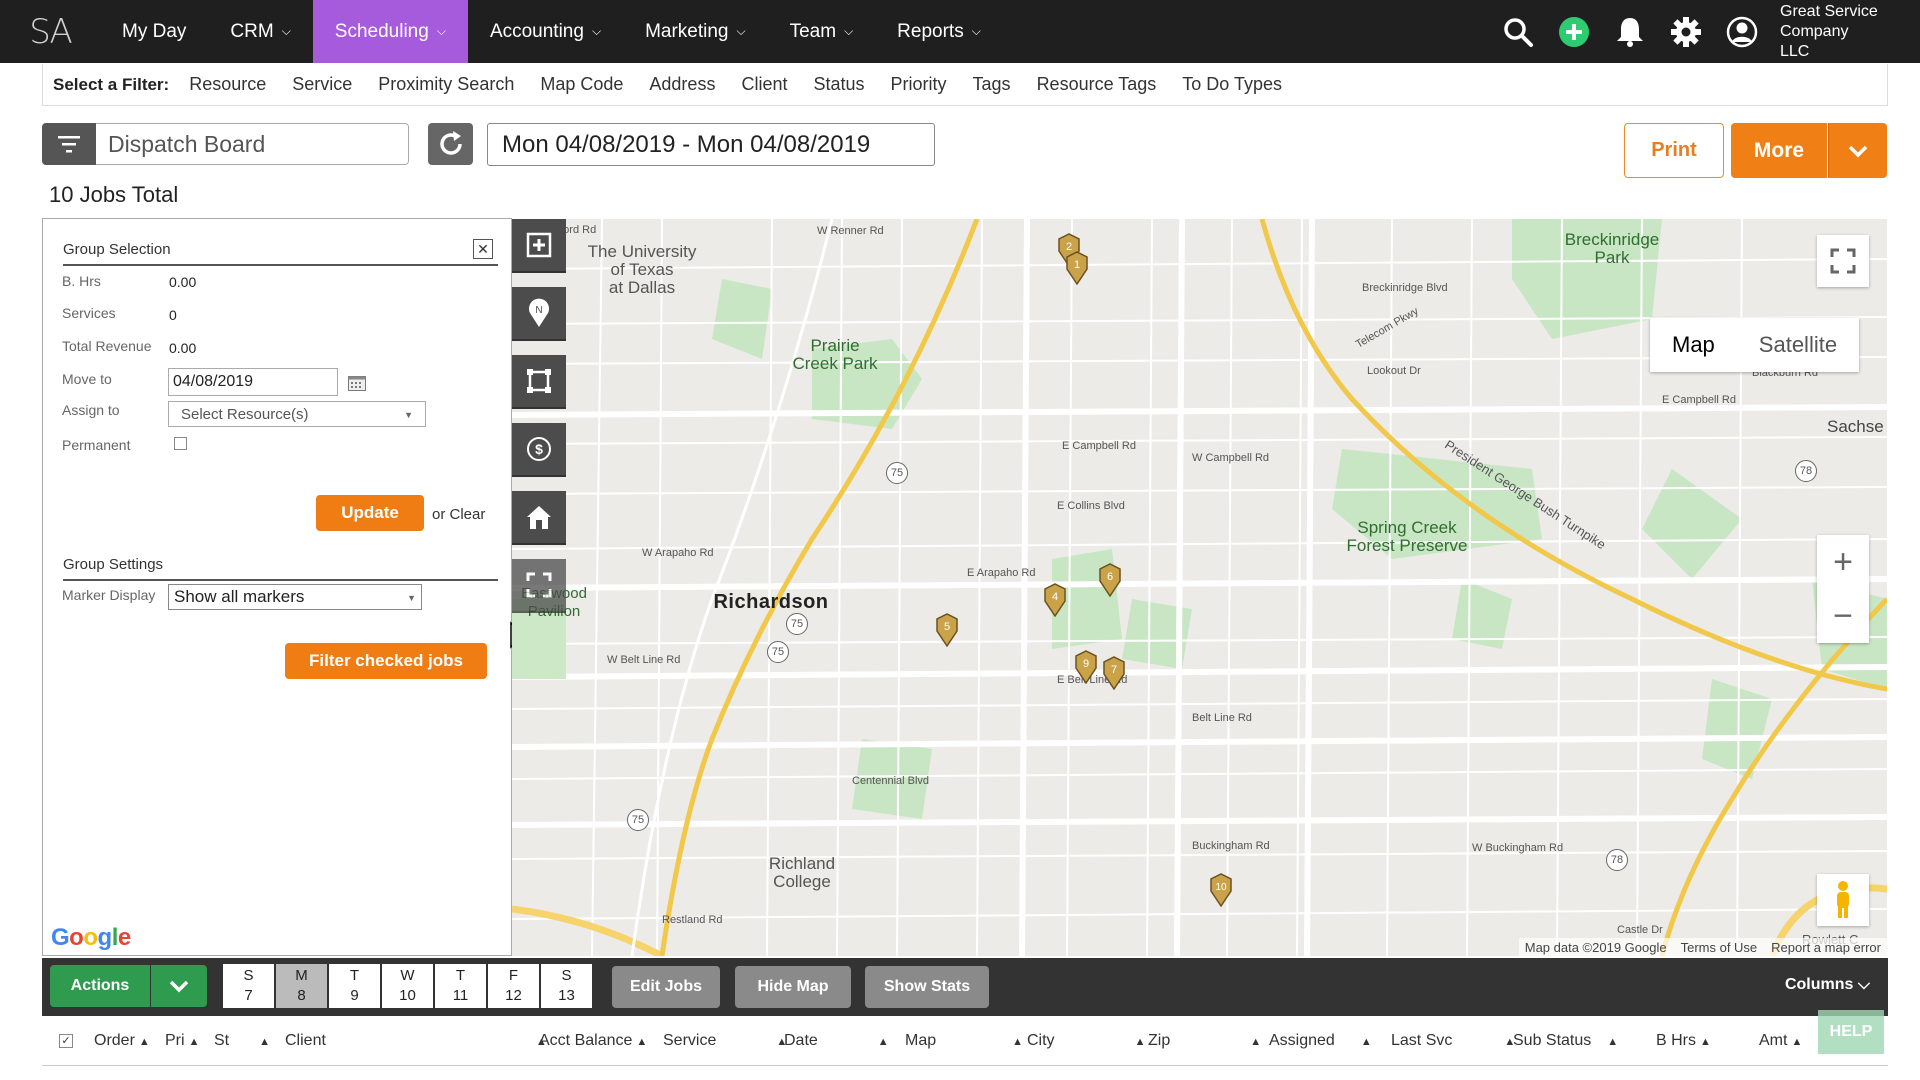  Describe the element at coordinates (1843, 900) in the screenshot. I see `street-view-button` at that location.